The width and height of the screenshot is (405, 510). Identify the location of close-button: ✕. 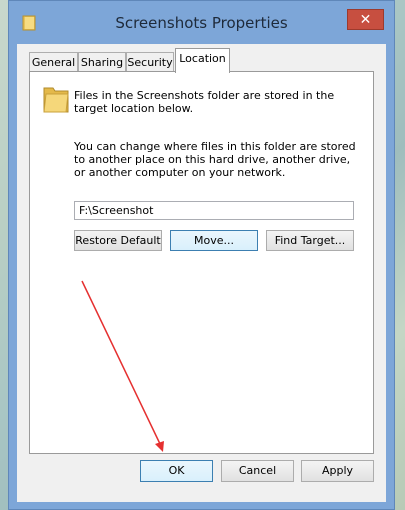
(365, 19).